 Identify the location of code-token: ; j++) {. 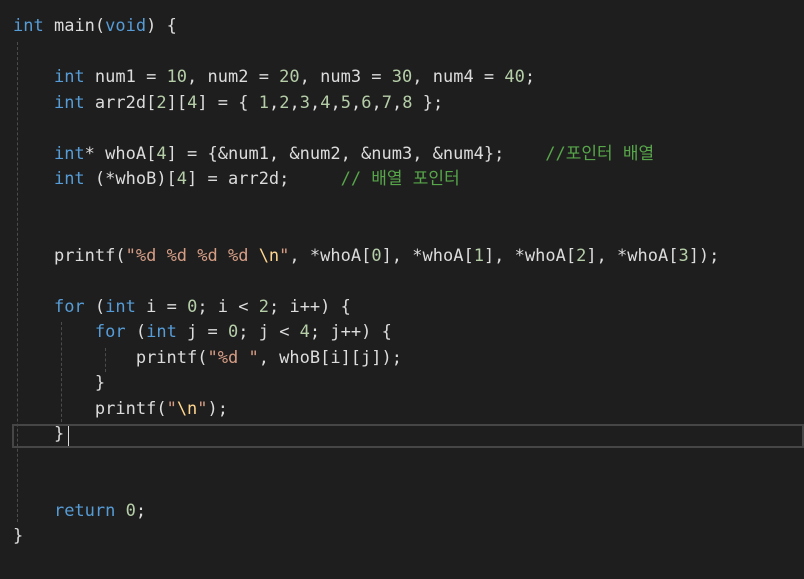
(350, 332).